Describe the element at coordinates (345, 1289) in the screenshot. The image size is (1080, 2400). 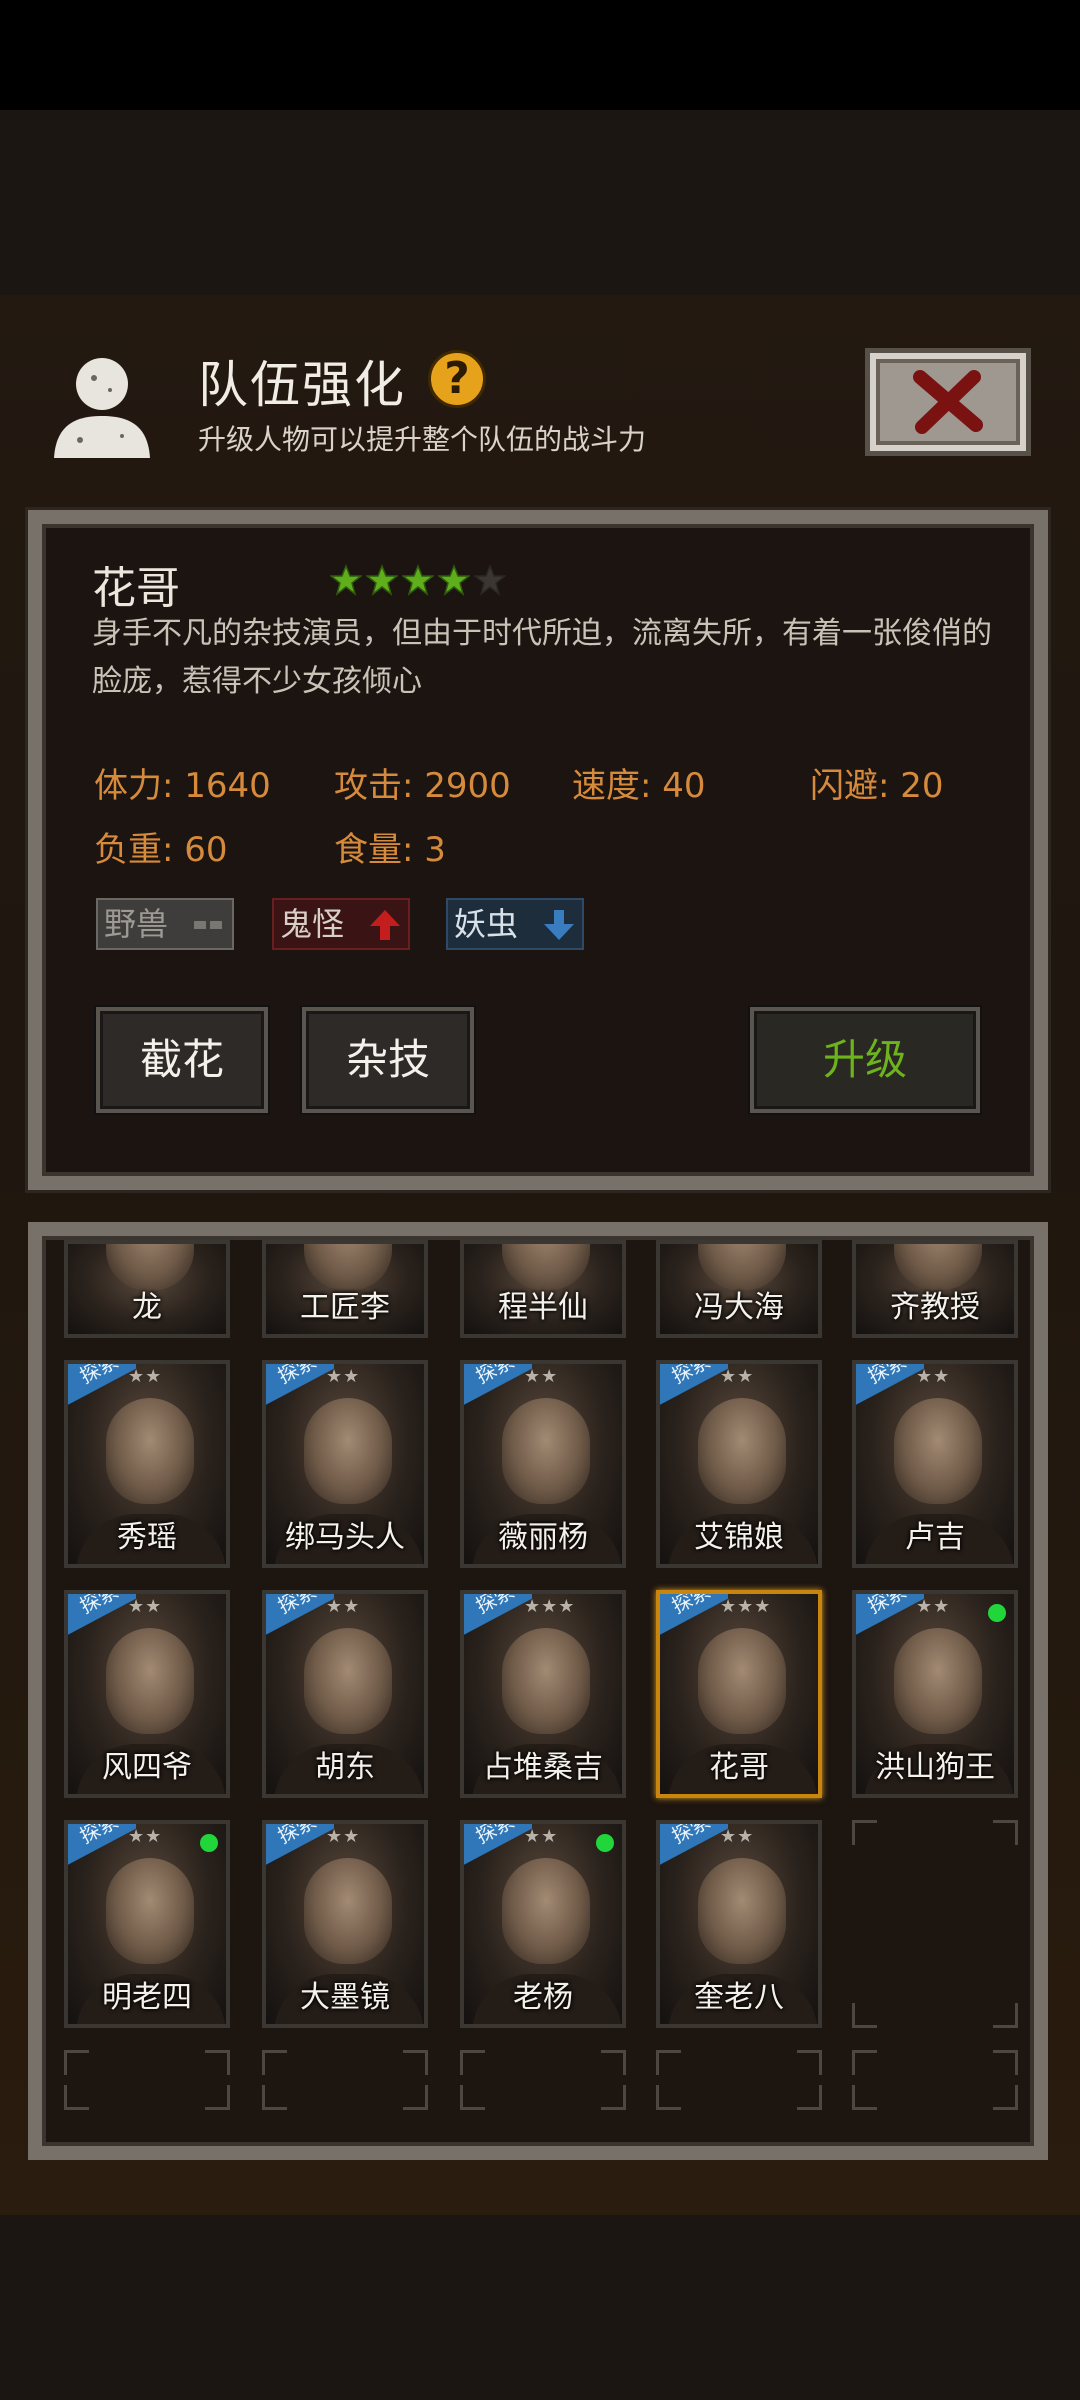
I see `roster-card: 工匠李` at that location.